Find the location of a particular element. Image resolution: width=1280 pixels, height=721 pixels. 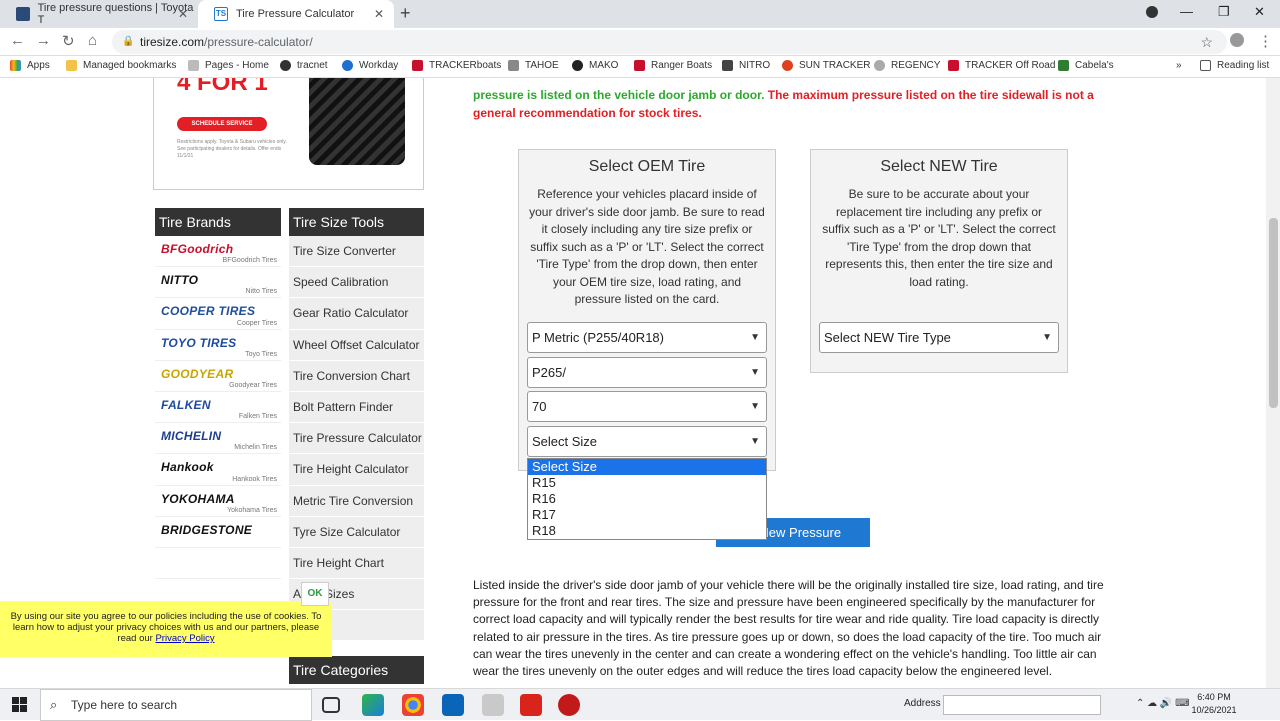

media-icon is located at coordinates (569, 705).